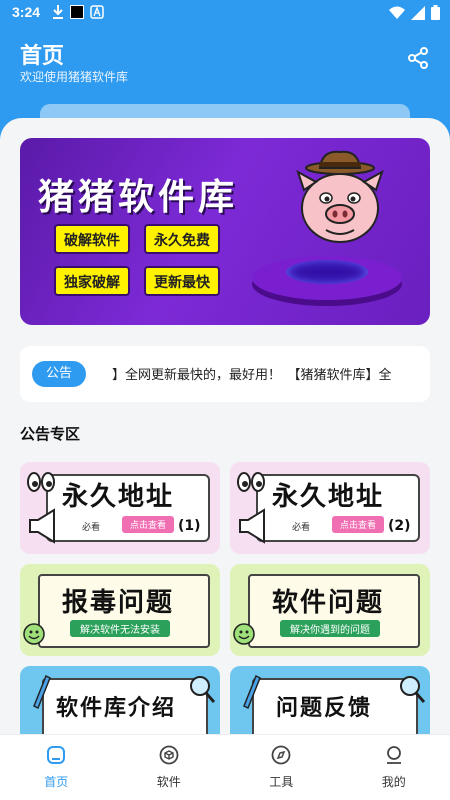  What do you see at coordinates (418, 12) in the screenshot?
I see `signal-icon` at bounding box center [418, 12].